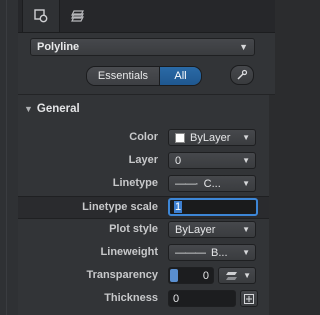 This screenshot has width=320, height=315. I want to click on property-row-transparency: Transparency 0 ▼, so click(146, 275).